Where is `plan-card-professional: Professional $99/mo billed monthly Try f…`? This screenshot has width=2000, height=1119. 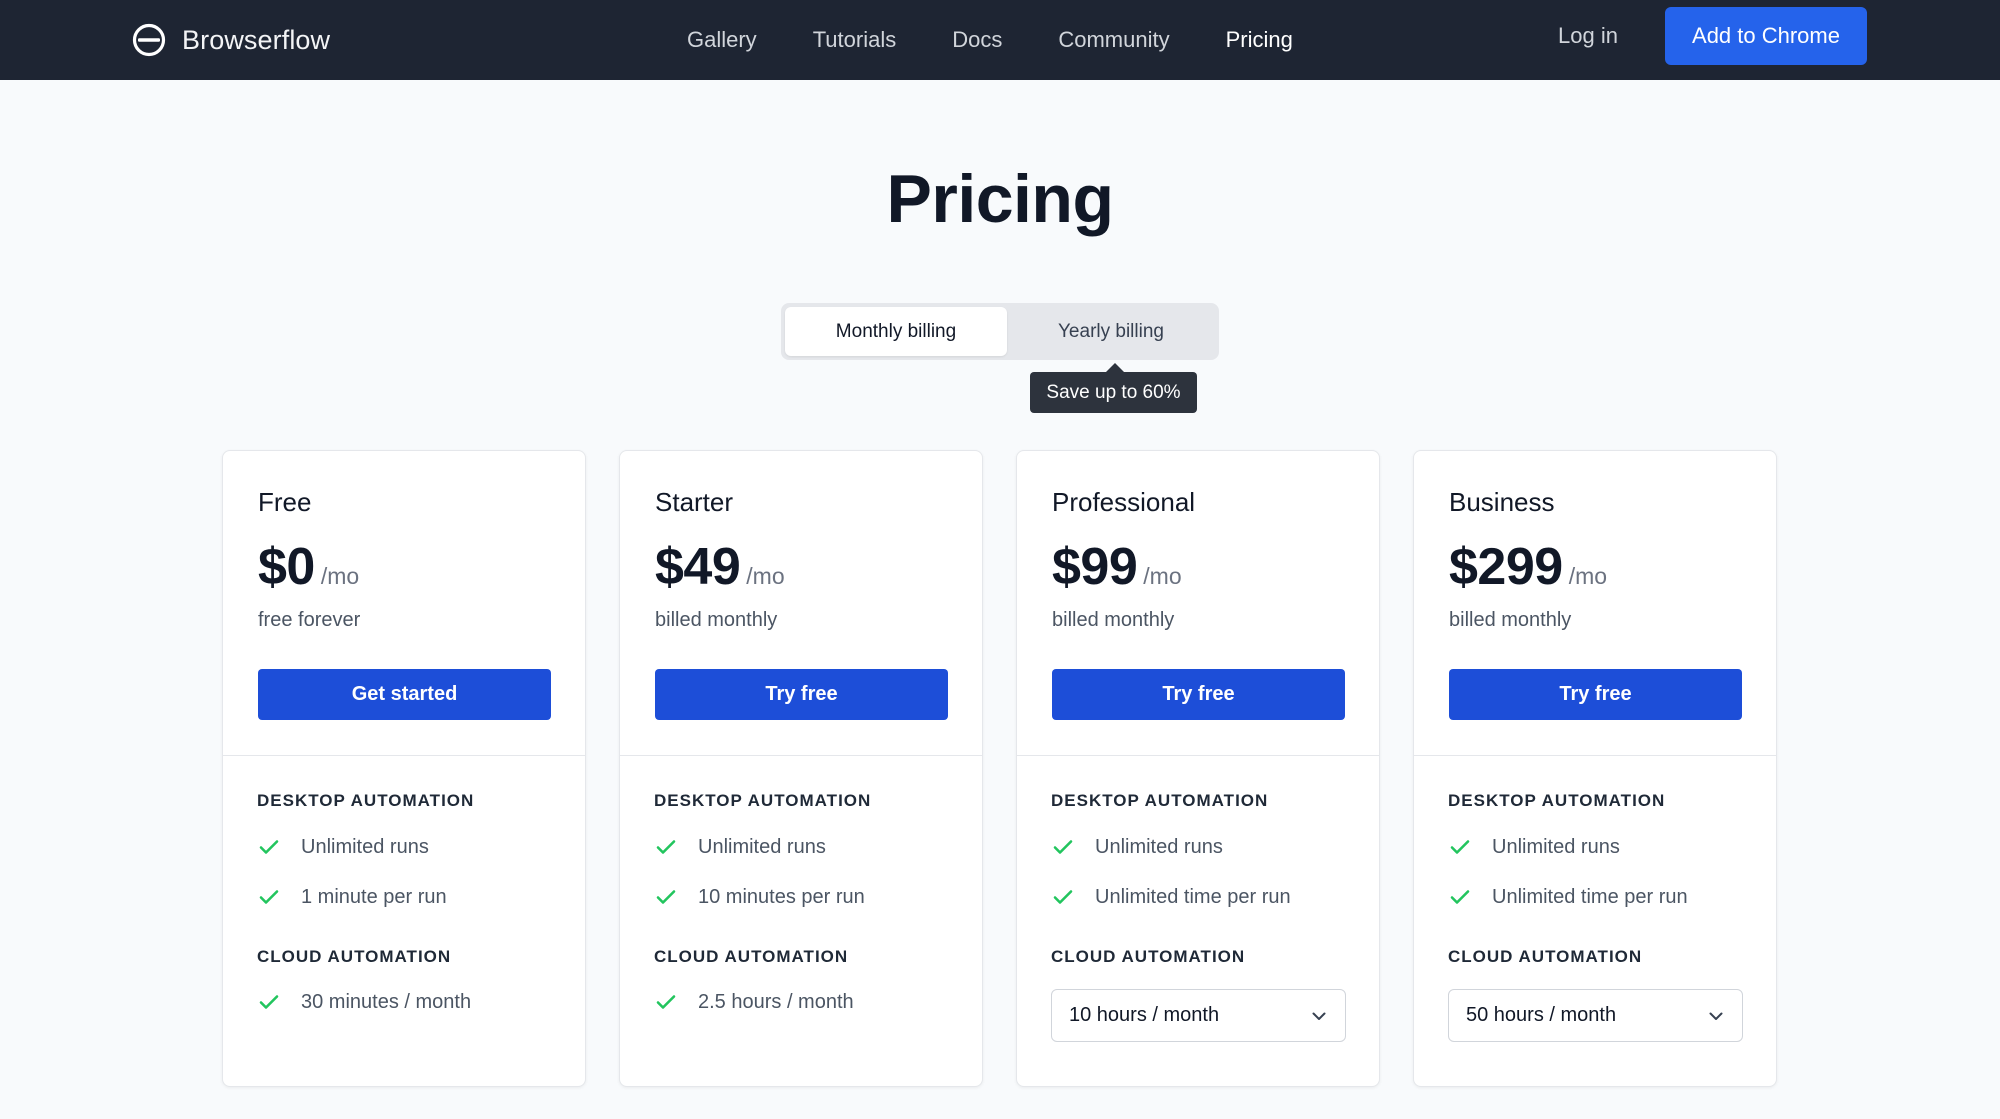 plan-card-professional: Professional $99/mo billed monthly Try f… is located at coordinates (1198, 768).